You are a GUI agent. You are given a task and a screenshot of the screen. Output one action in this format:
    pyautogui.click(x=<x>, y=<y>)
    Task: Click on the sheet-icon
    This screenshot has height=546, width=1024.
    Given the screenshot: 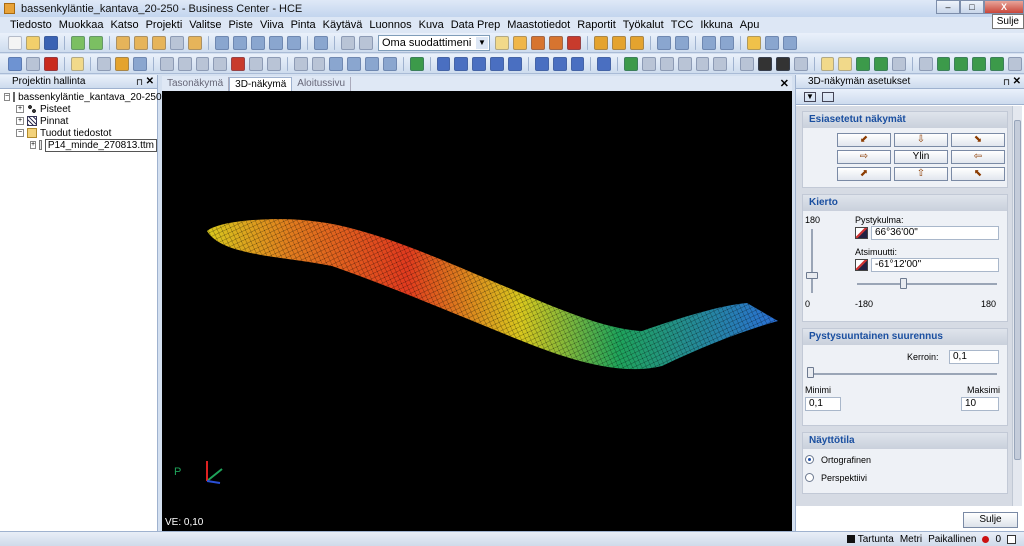 What is the action you would take?
    pyautogui.click(x=747, y=63)
    